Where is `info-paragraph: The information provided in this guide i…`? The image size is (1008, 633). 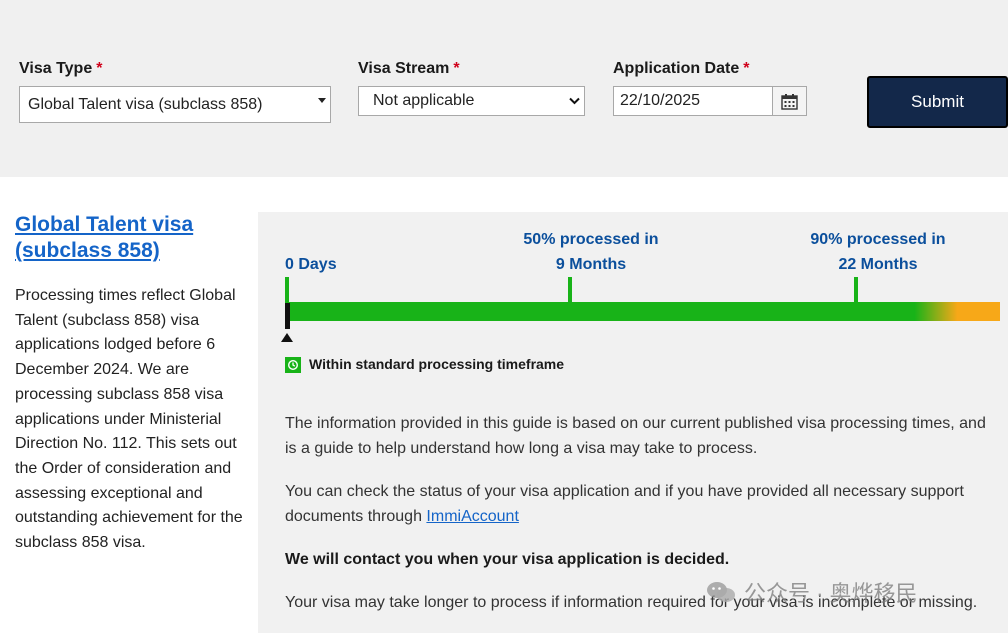
info-paragraph: The information provided in this guide i… is located at coordinates (635, 436).